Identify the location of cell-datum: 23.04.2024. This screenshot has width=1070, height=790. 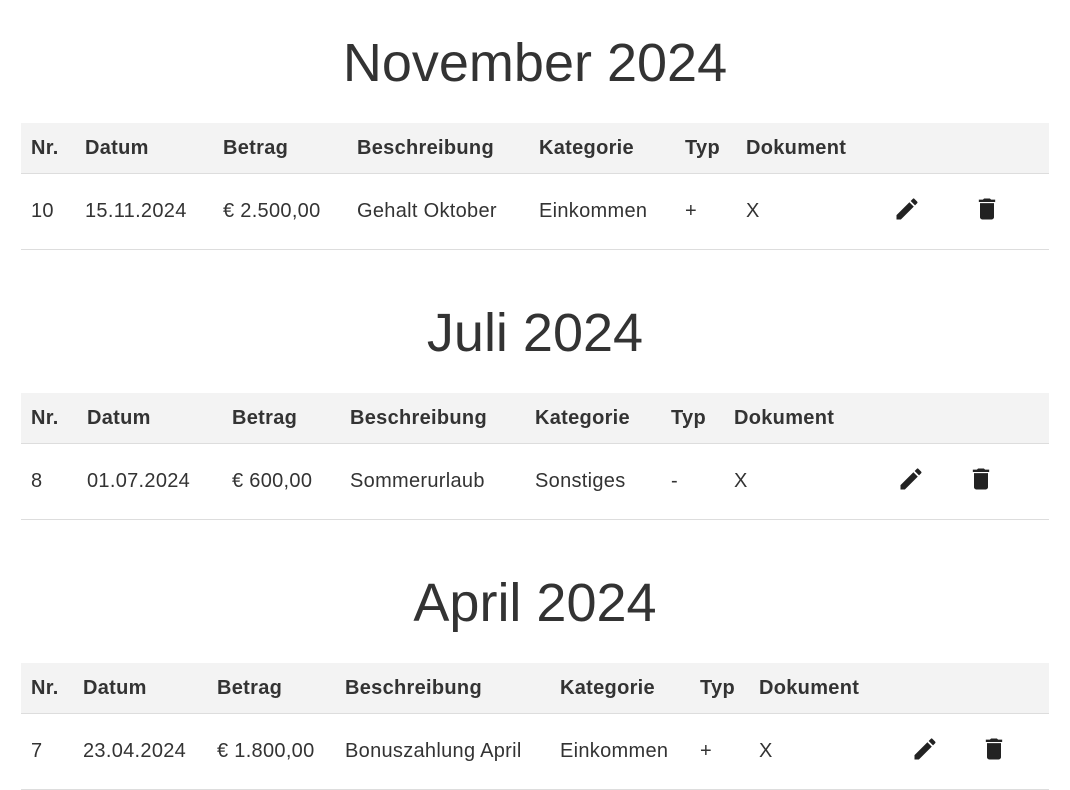
(140, 751).